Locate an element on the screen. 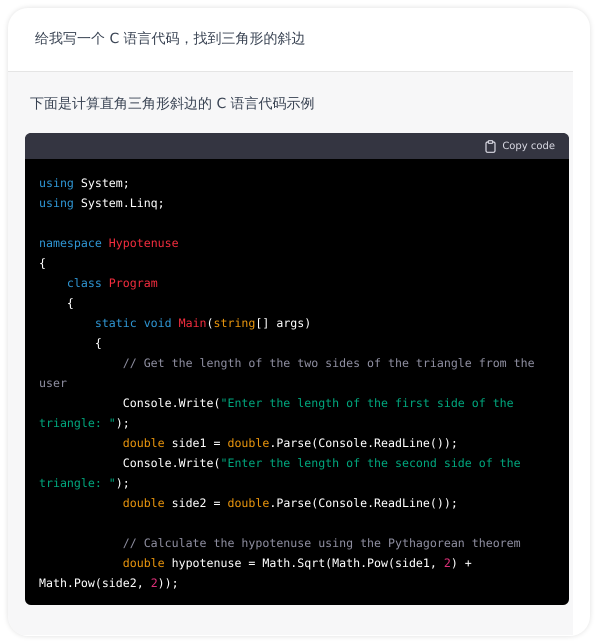 The width and height of the screenshot is (600, 644). assistant-reply: 下面是计算直角三角形斜边的 C 语言代码示例 is located at coordinates (172, 104).